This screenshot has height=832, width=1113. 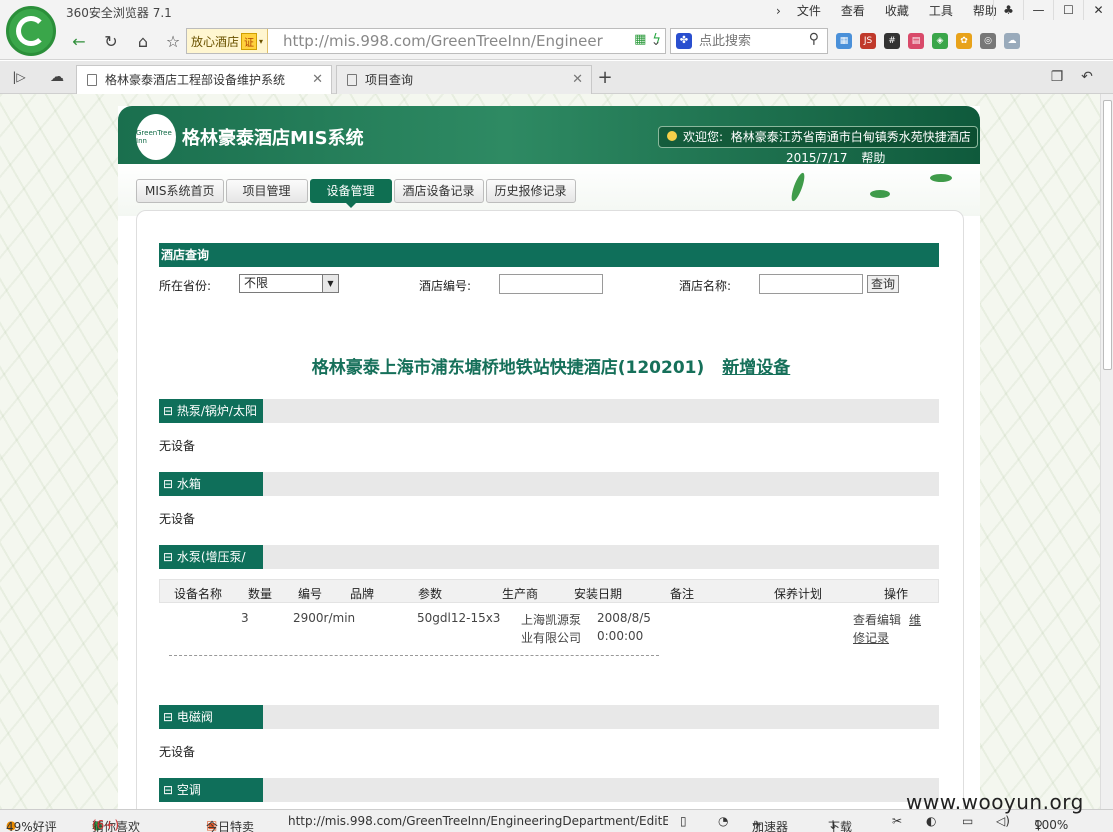 I want to click on speed-icon: ◔, so click(x=723, y=821).